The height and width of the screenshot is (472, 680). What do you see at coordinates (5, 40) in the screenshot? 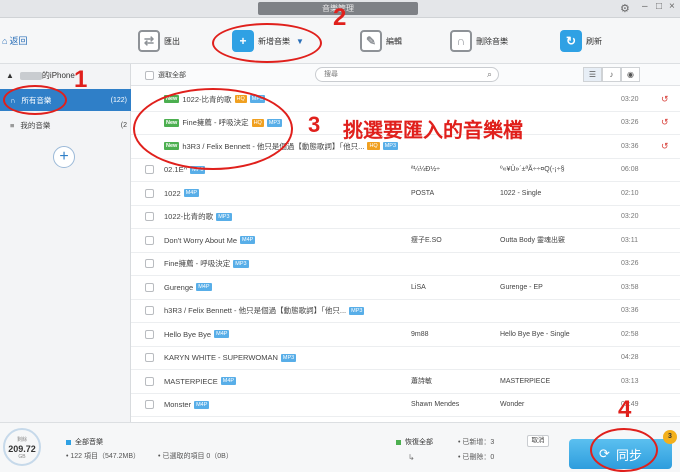
I see `home-icon: ⌂` at bounding box center [5, 40].